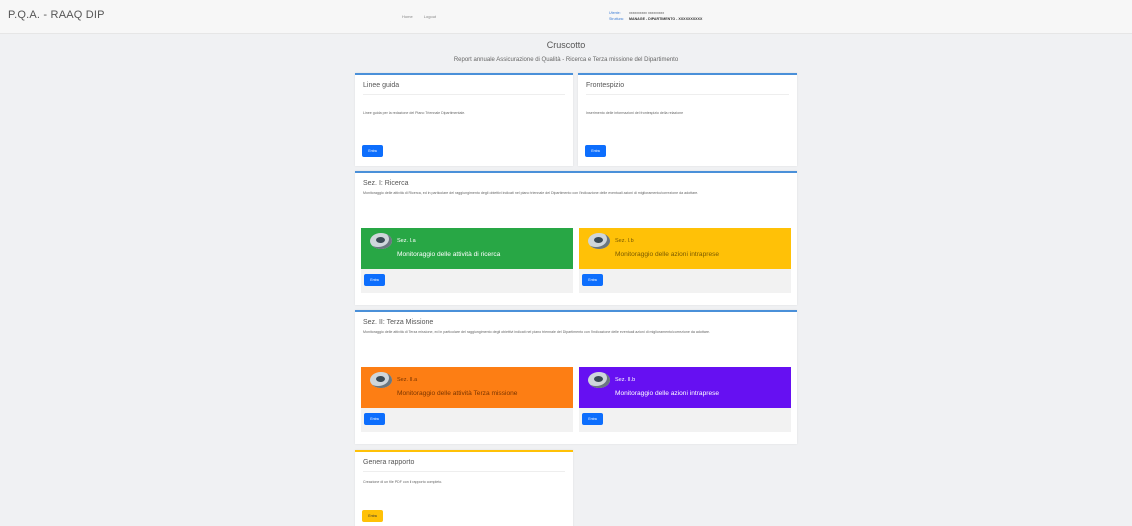  What do you see at coordinates (624, 241) in the screenshot?
I see `tile-code: Sez. I.b` at bounding box center [624, 241].